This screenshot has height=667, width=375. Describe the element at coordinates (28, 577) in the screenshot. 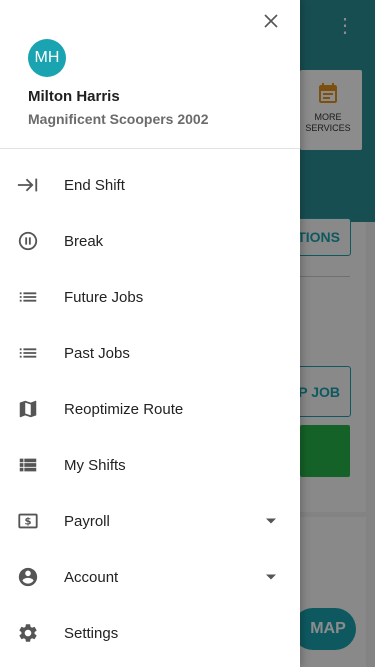

I see `account-icon` at that location.